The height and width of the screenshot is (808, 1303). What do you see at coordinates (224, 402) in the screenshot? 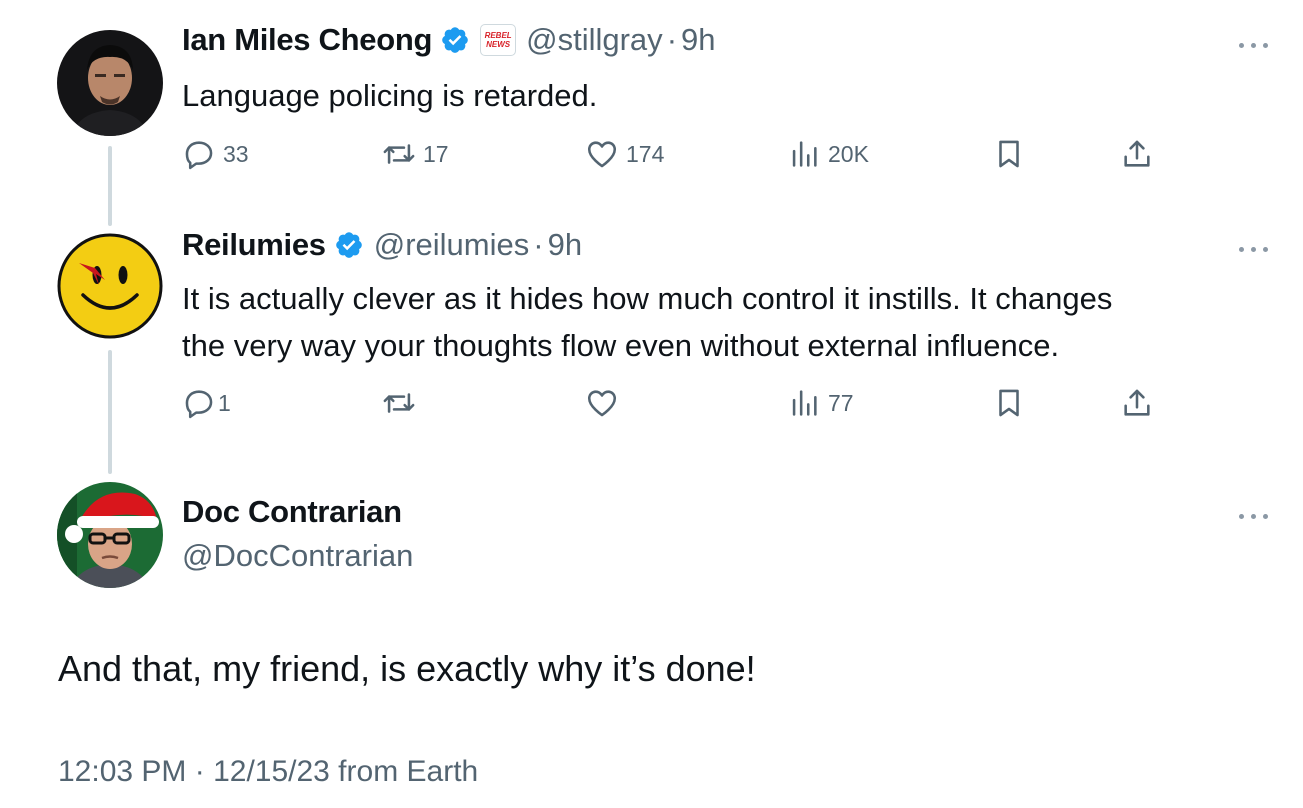
I see `reply-count: 1` at bounding box center [224, 402].